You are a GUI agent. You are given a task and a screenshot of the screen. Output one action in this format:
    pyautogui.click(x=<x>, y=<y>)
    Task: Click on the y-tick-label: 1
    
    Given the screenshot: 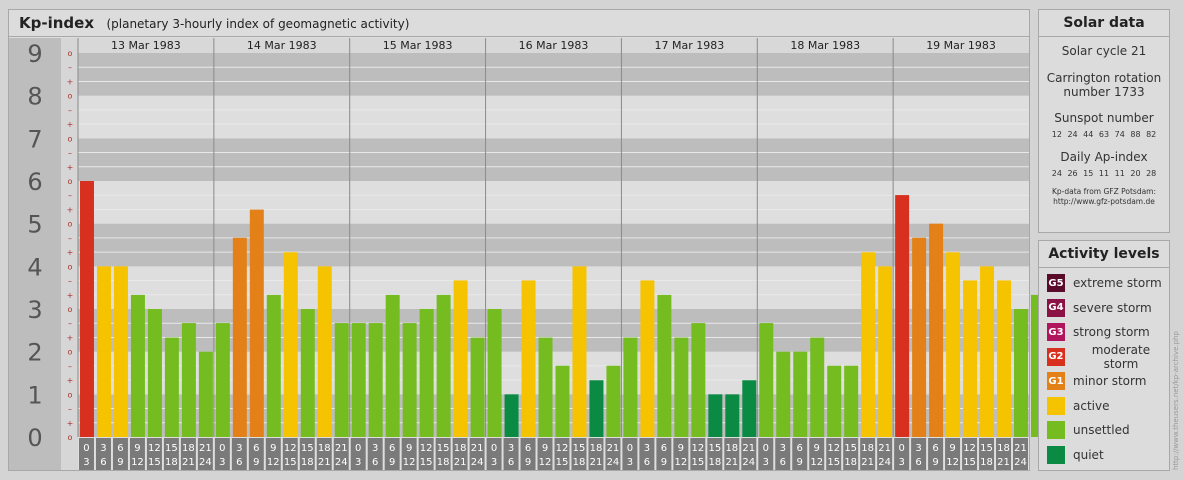 What is the action you would take?
    pyautogui.click(x=34, y=395)
    